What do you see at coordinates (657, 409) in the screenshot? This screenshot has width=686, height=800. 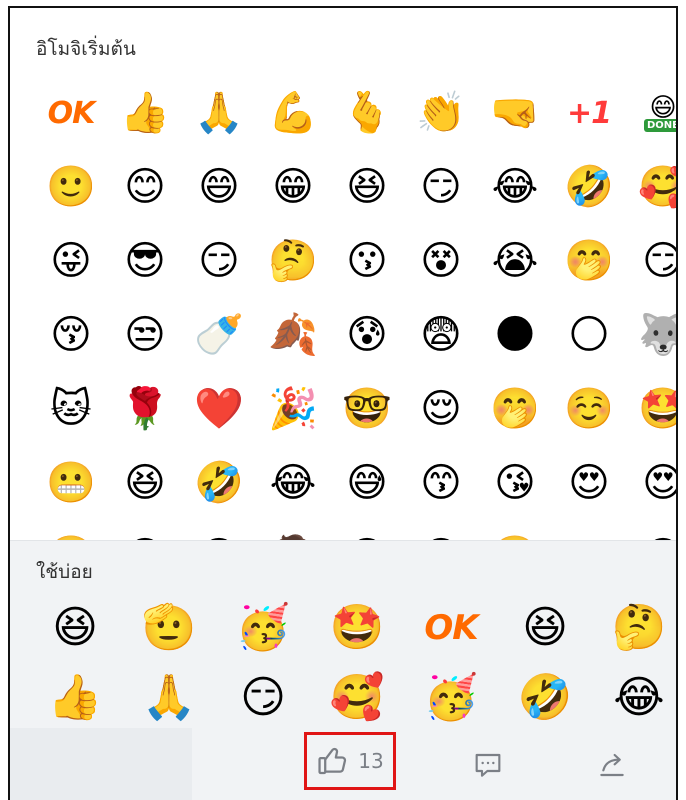 I see `star-struck-icon: 🤩` at bounding box center [657, 409].